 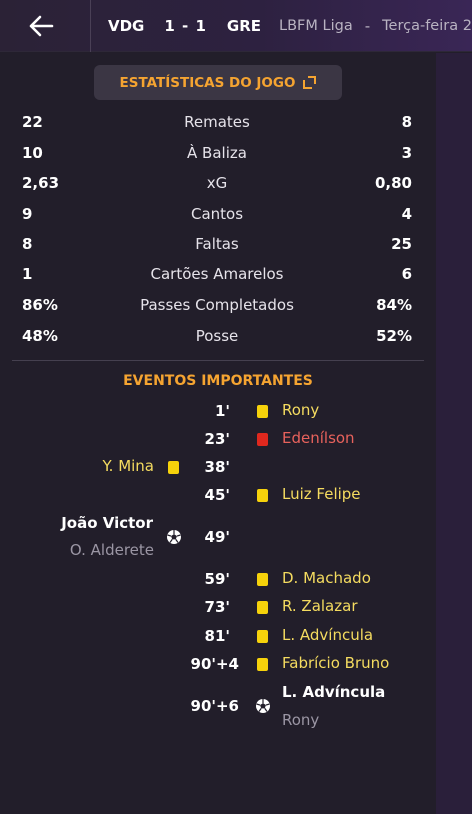 I want to click on event-minute: 1', so click(x=222, y=411).